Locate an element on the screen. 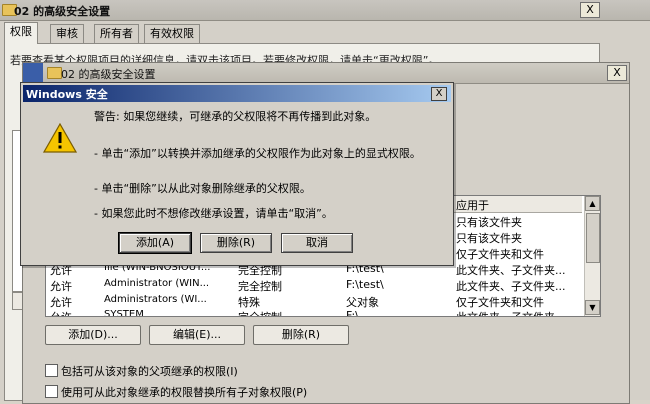  inherit-checkbox-label: 包括可从该对象的父项继承的权限(I) is located at coordinates (149, 371).